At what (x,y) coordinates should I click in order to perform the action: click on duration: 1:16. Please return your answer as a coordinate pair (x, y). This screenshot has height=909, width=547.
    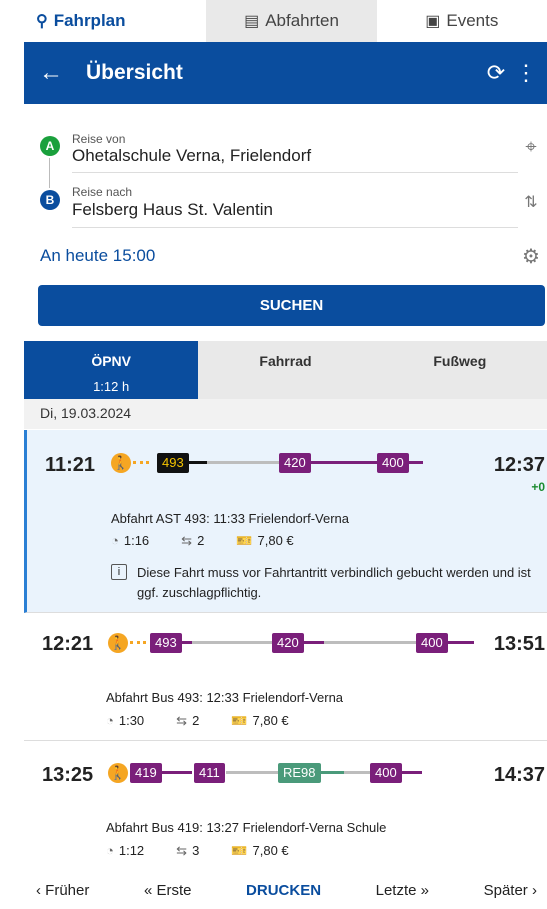
    Looking at the image, I should click on (136, 540).